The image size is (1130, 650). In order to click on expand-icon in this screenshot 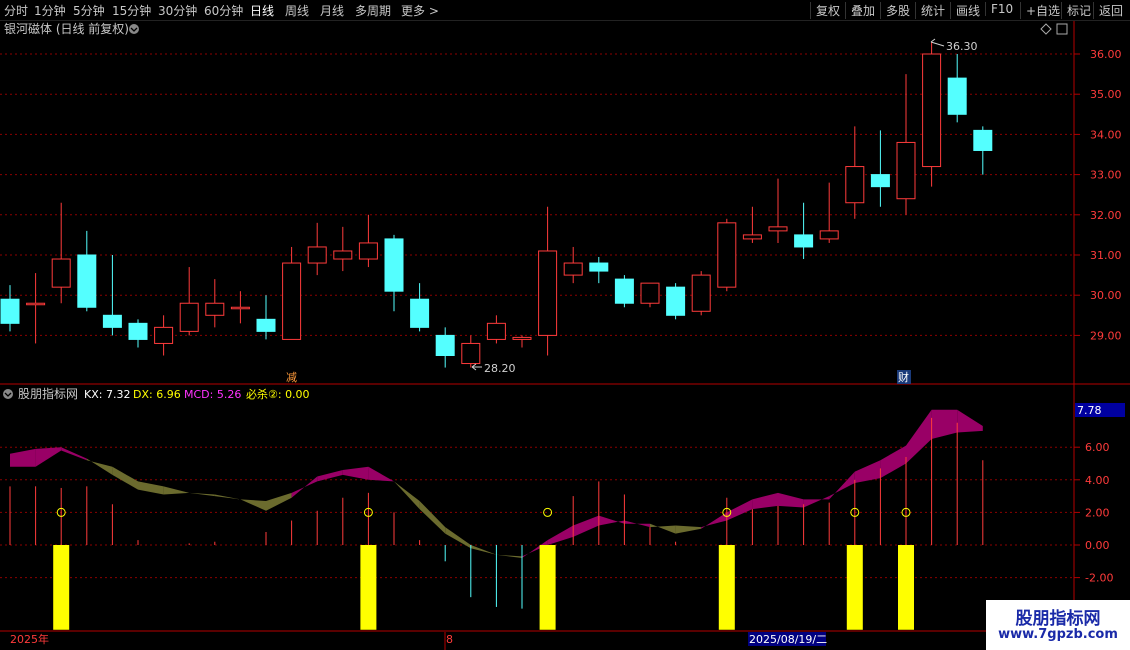, I will do `click(1062, 29)`.